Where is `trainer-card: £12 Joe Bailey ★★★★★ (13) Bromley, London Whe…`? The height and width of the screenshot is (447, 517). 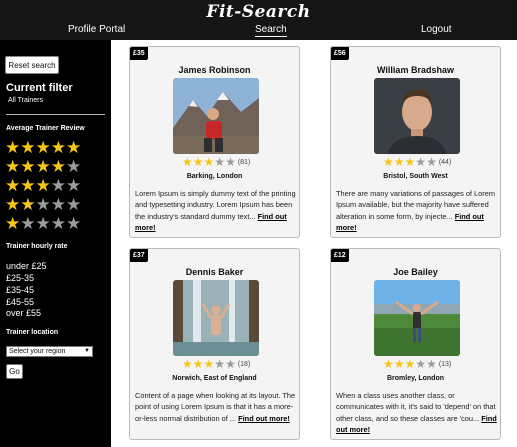 trainer-card: £12 Joe Bailey ★★★★★ (13) Bromley, London Whe… is located at coordinates (415, 344).